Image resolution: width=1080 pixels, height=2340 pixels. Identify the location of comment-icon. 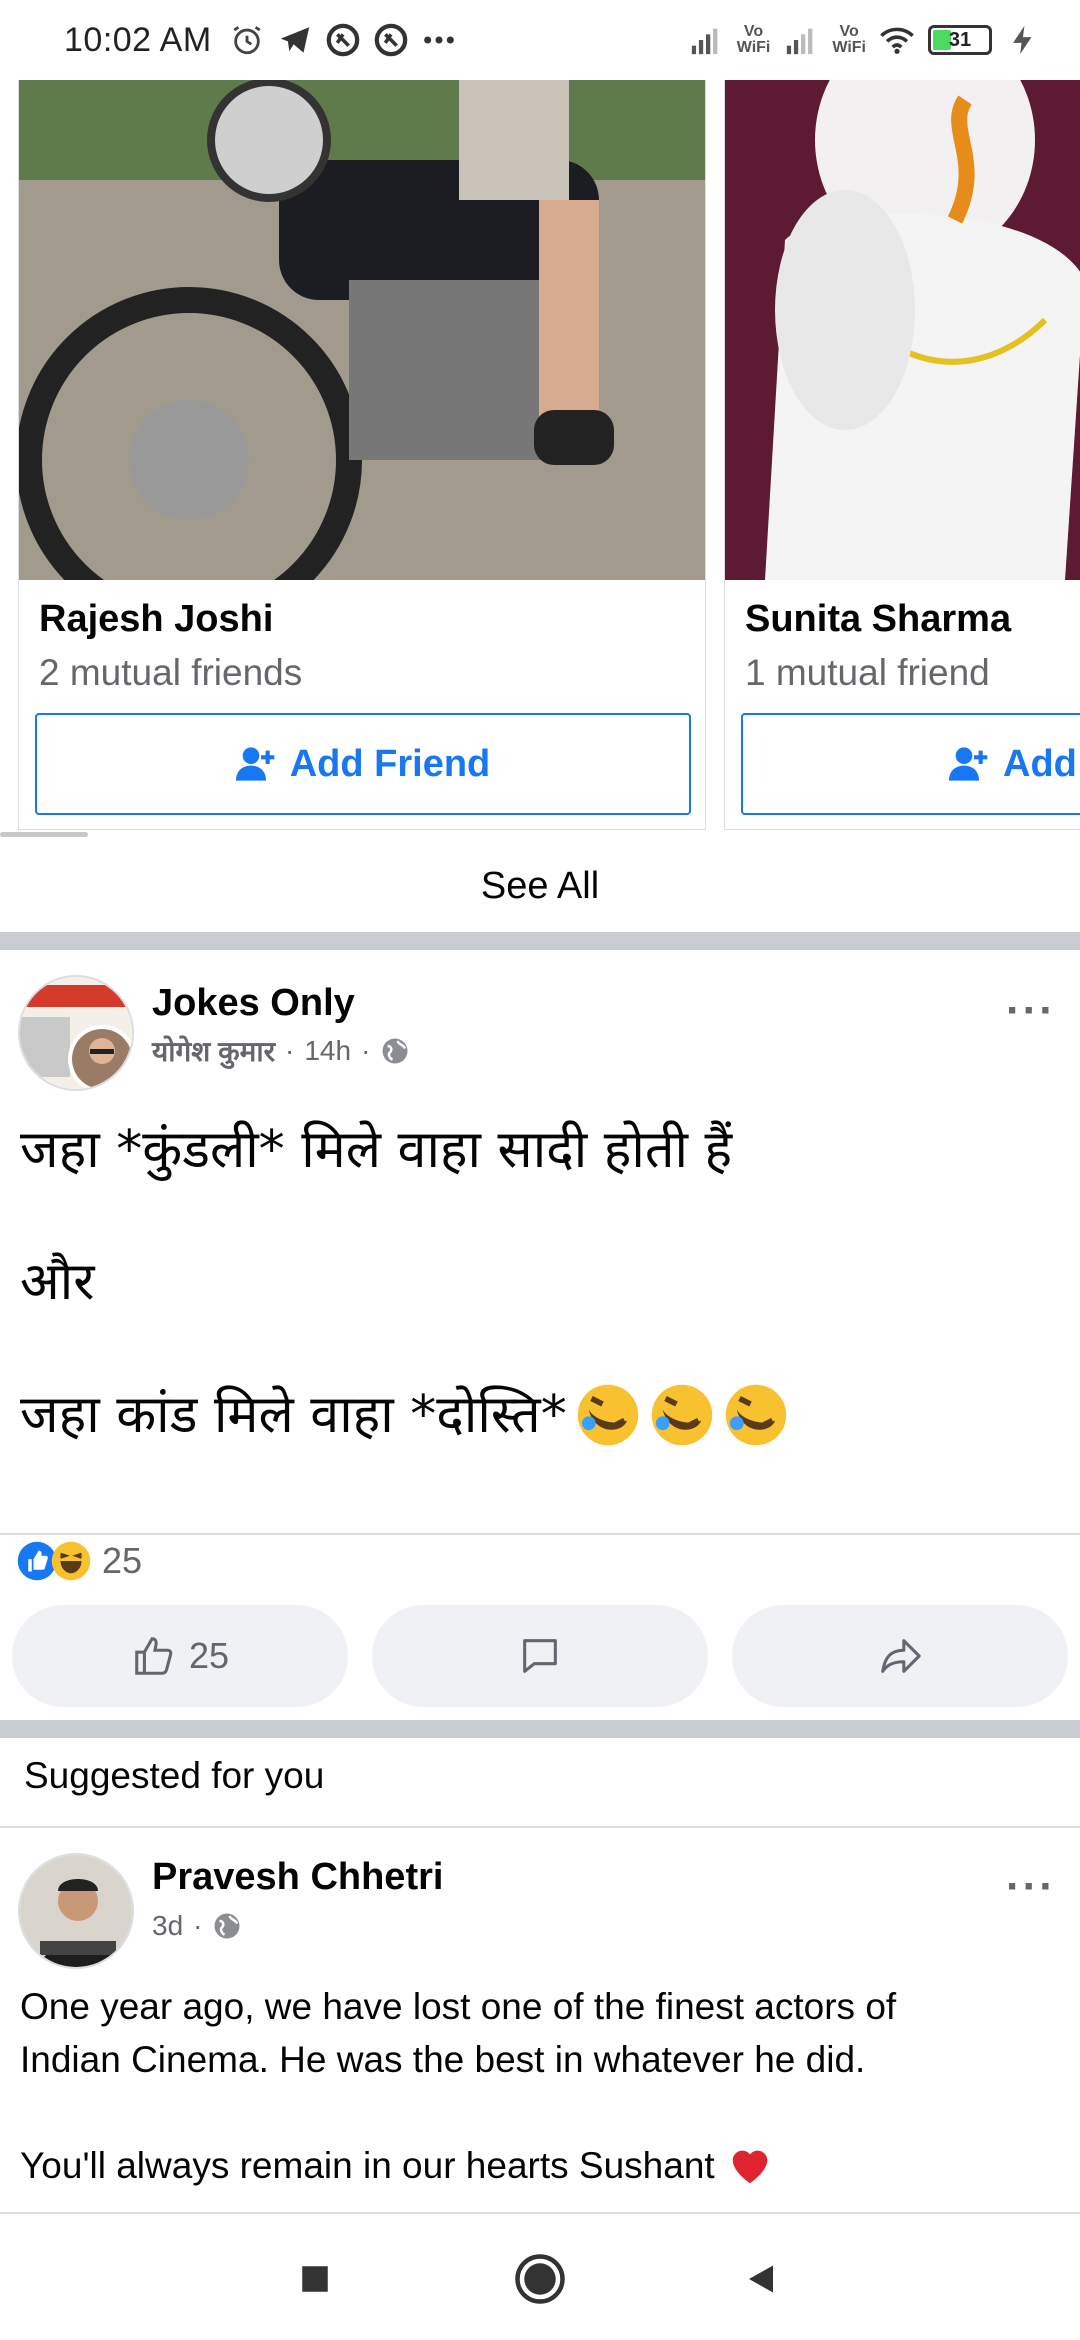
(540, 1656).